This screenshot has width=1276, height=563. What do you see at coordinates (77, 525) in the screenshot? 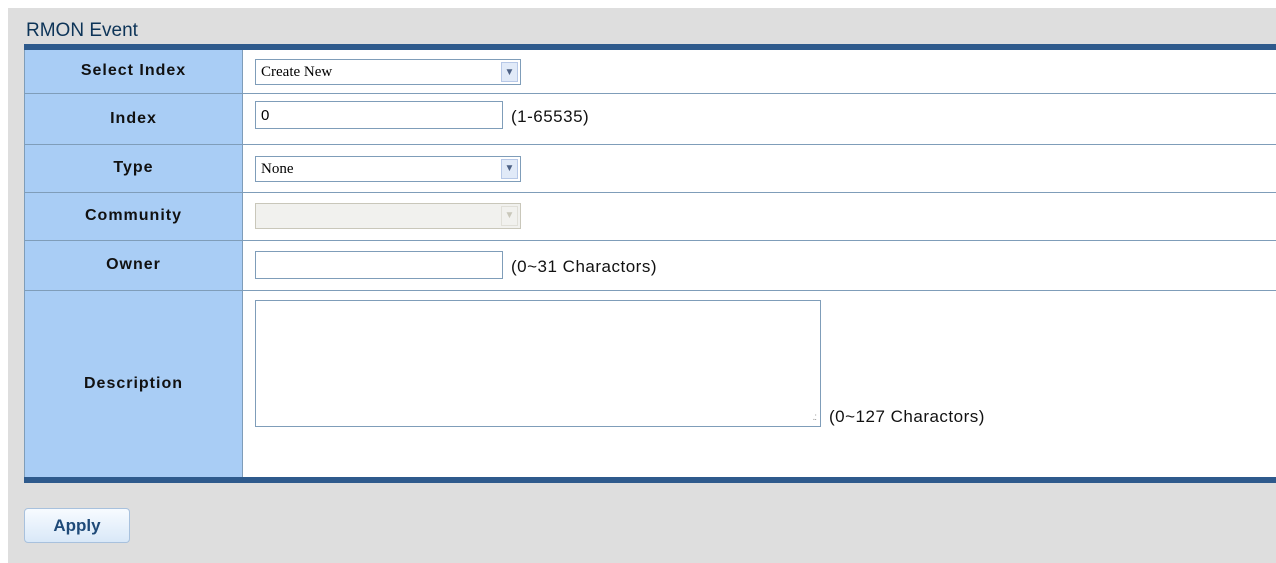
I see `apply-button: Apply` at bounding box center [77, 525].